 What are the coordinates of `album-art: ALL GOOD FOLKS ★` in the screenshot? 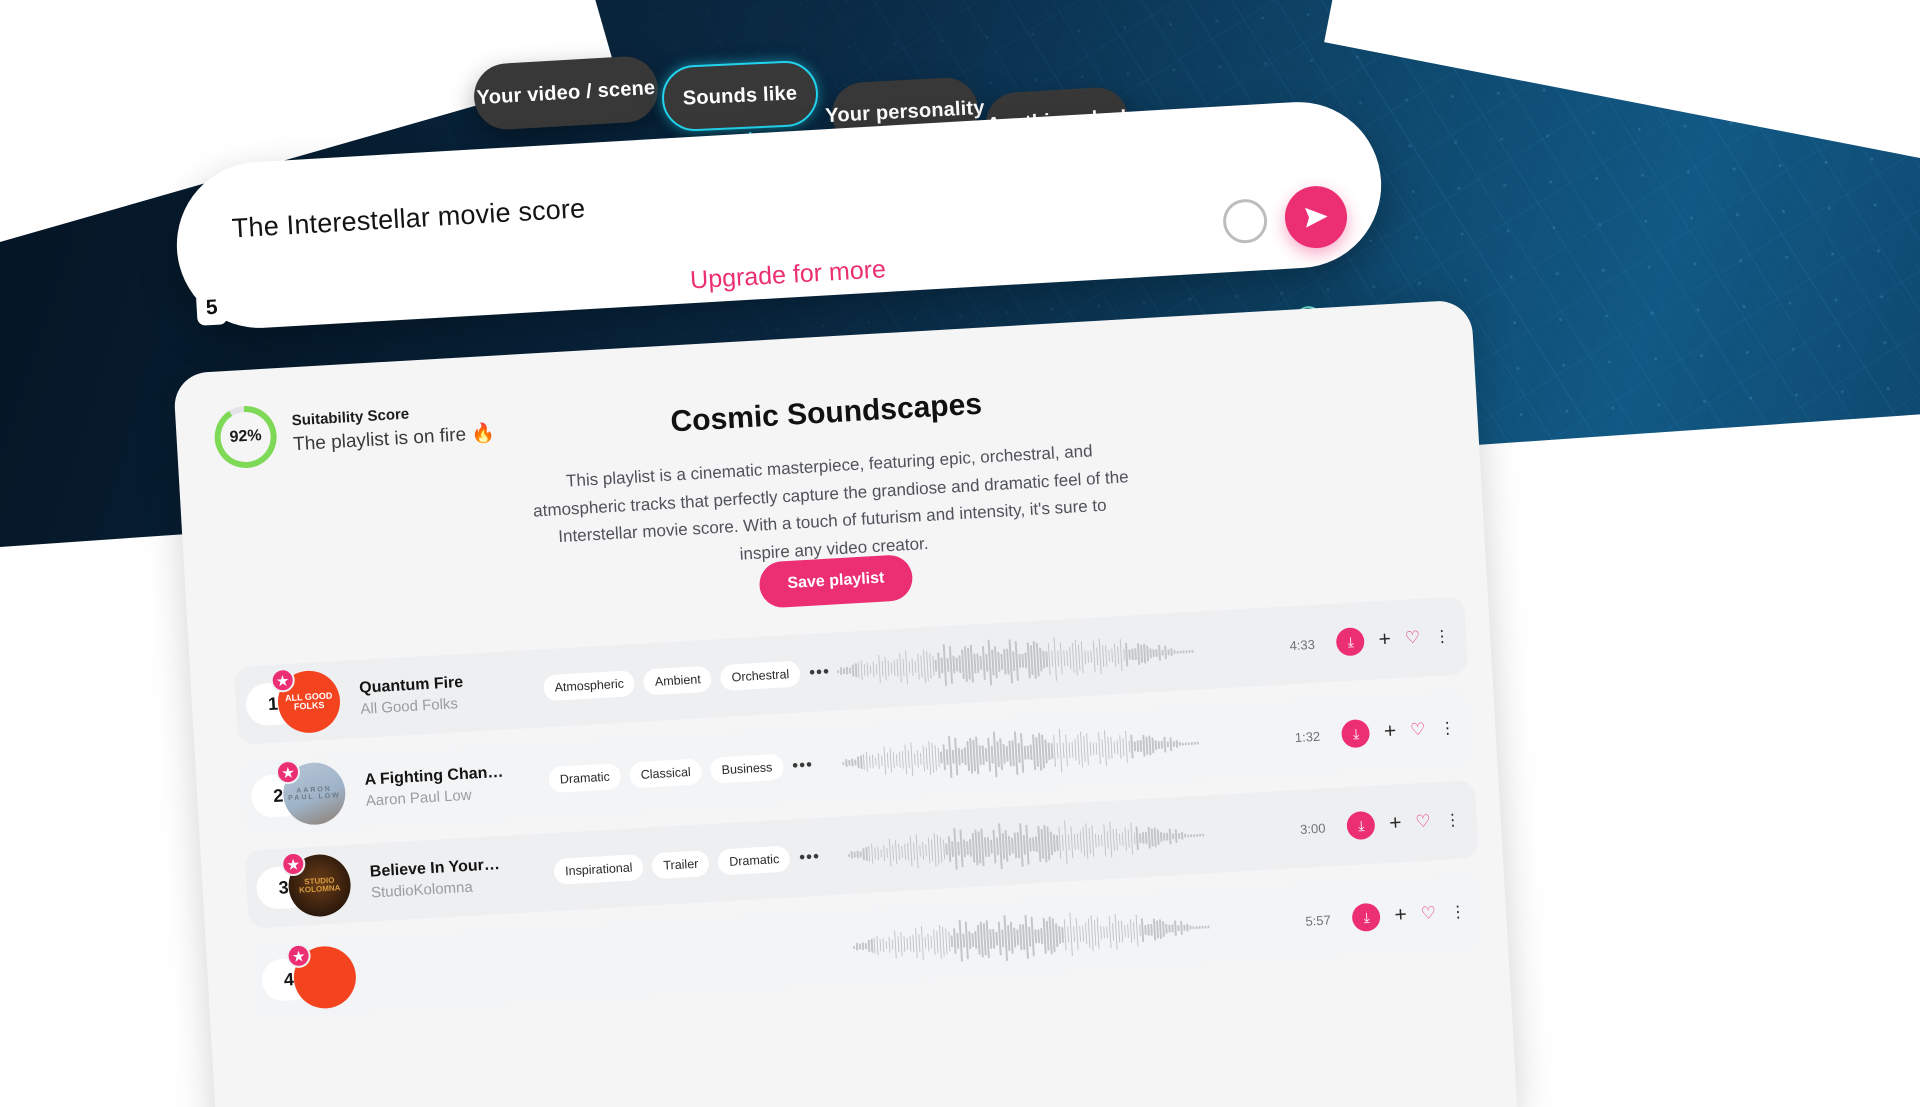 It's located at (306, 701).